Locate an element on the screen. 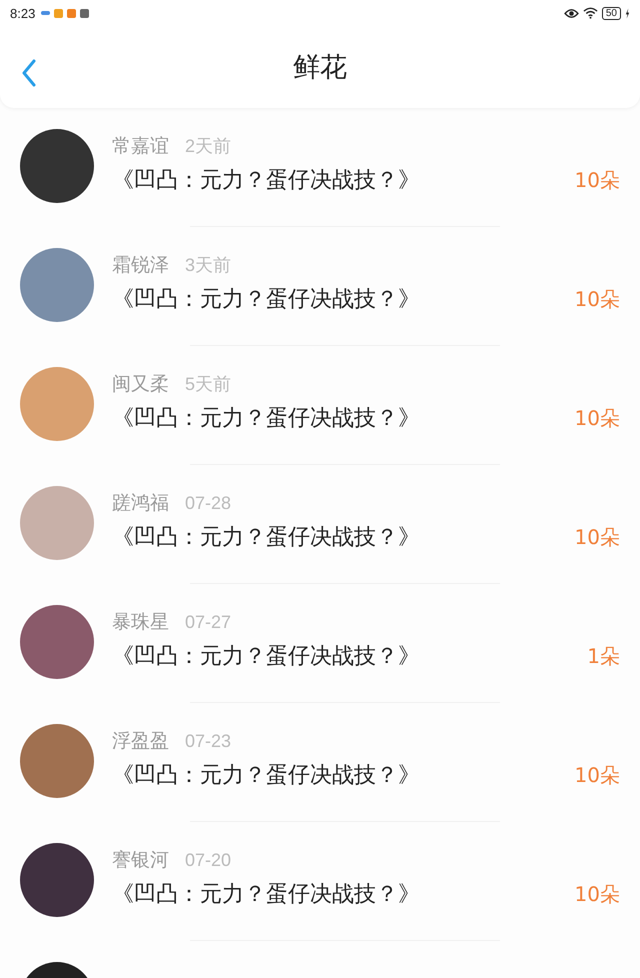 The height and width of the screenshot is (978, 640). timestamp: 07-27 is located at coordinates (208, 622).